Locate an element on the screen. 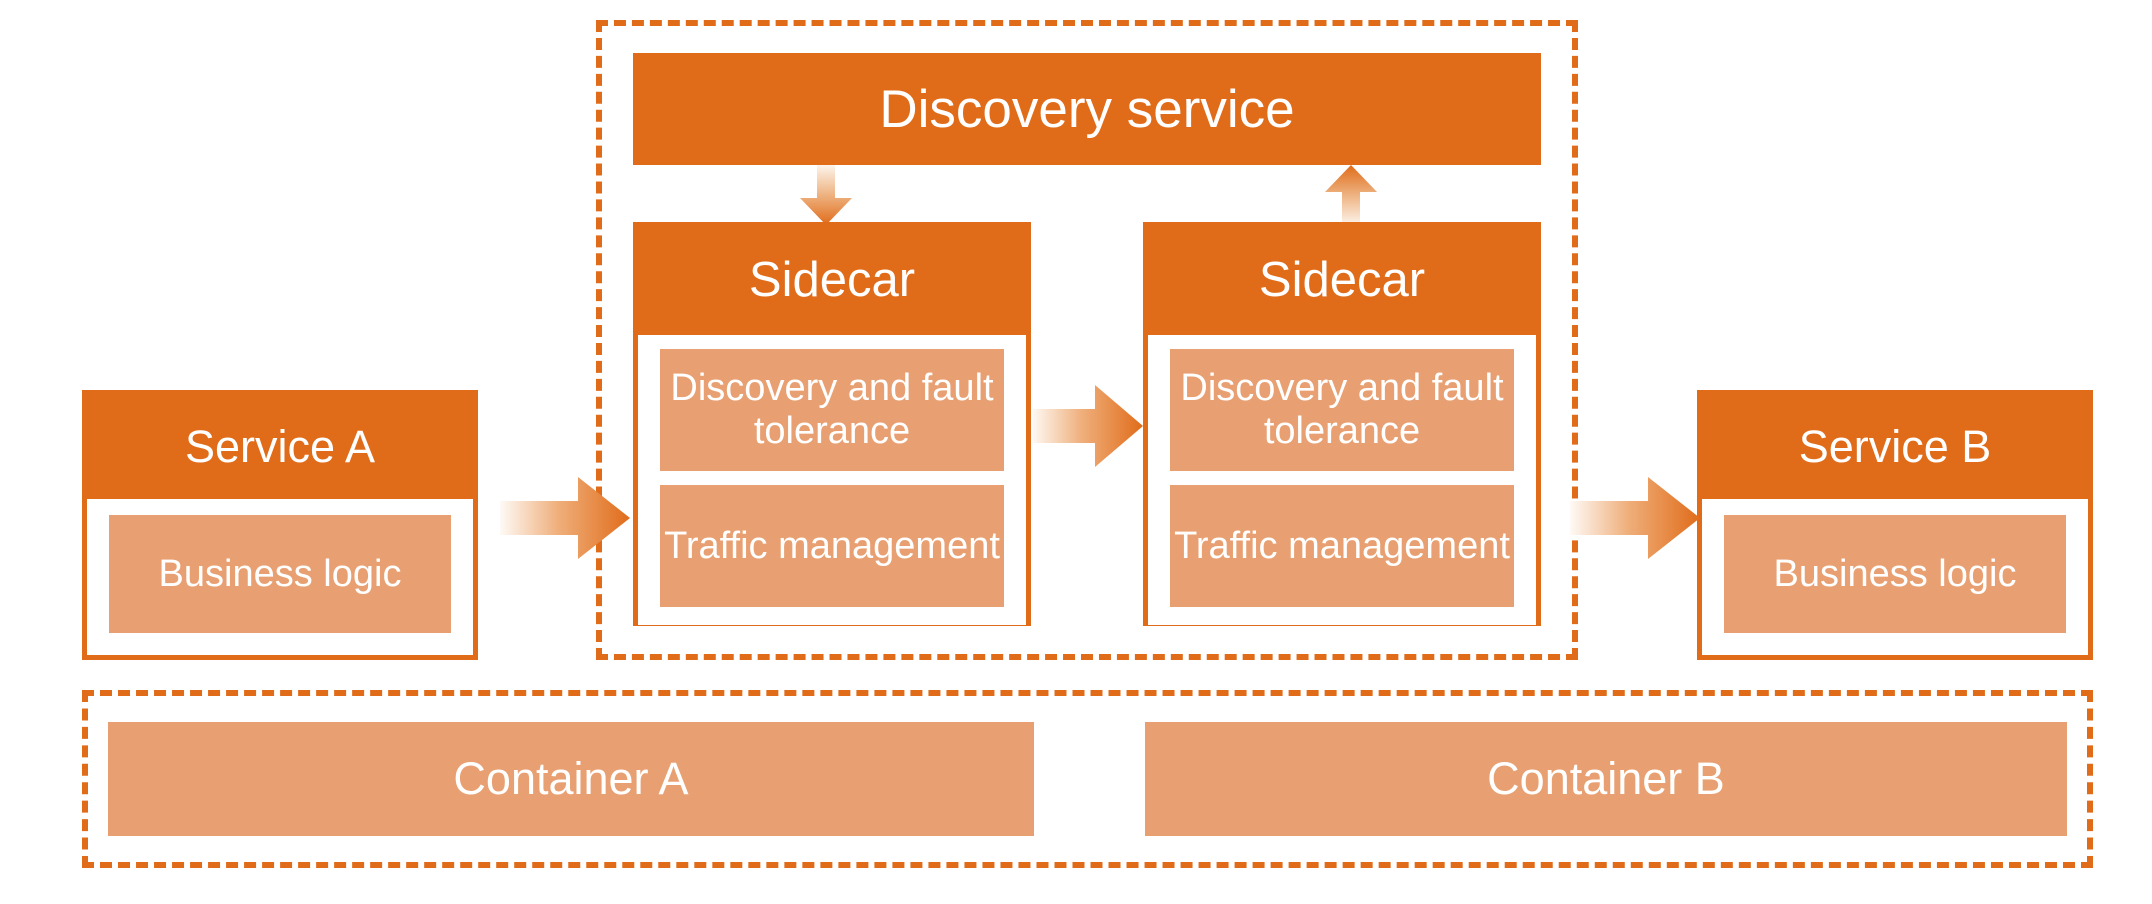  sidecar-left-block-traffic-management: Traffic management is located at coordinates (832, 546).